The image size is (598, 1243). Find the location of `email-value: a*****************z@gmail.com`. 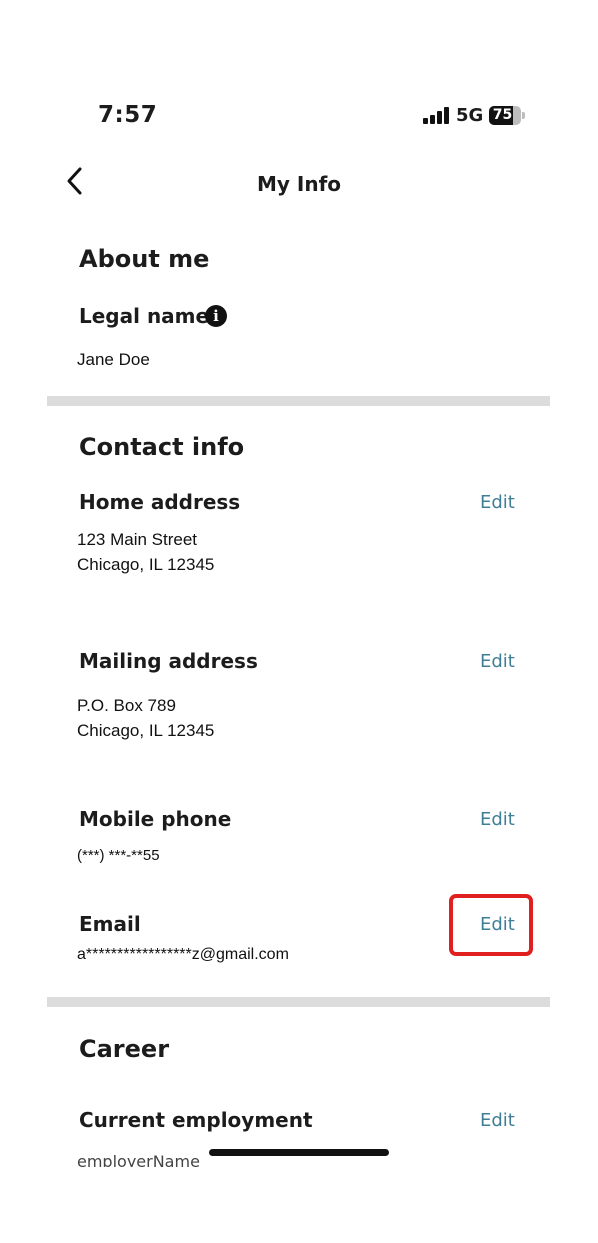

email-value: a*****************z@gmail.com is located at coordinates (183, 954).